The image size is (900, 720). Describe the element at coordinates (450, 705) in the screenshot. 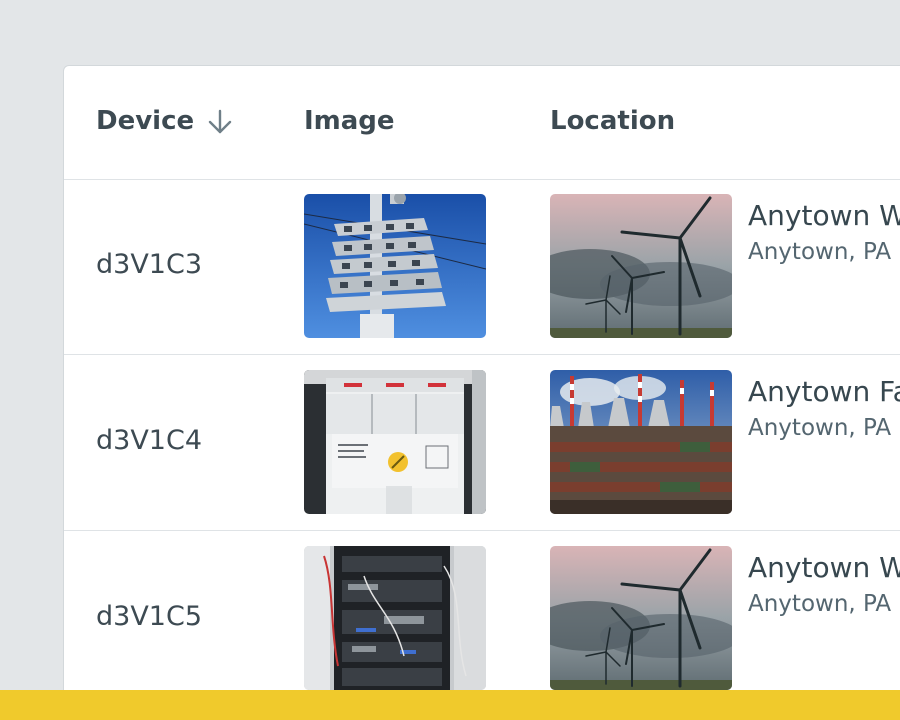

I see `bottom-accent-bar` at that location.